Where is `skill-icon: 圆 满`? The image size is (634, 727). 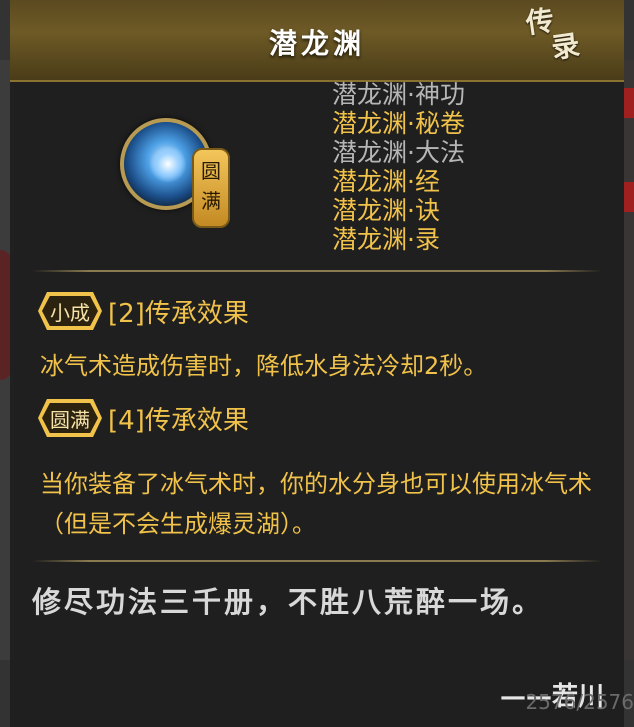 skill-icon: 圆 满 is located at coordinates (175, 173).